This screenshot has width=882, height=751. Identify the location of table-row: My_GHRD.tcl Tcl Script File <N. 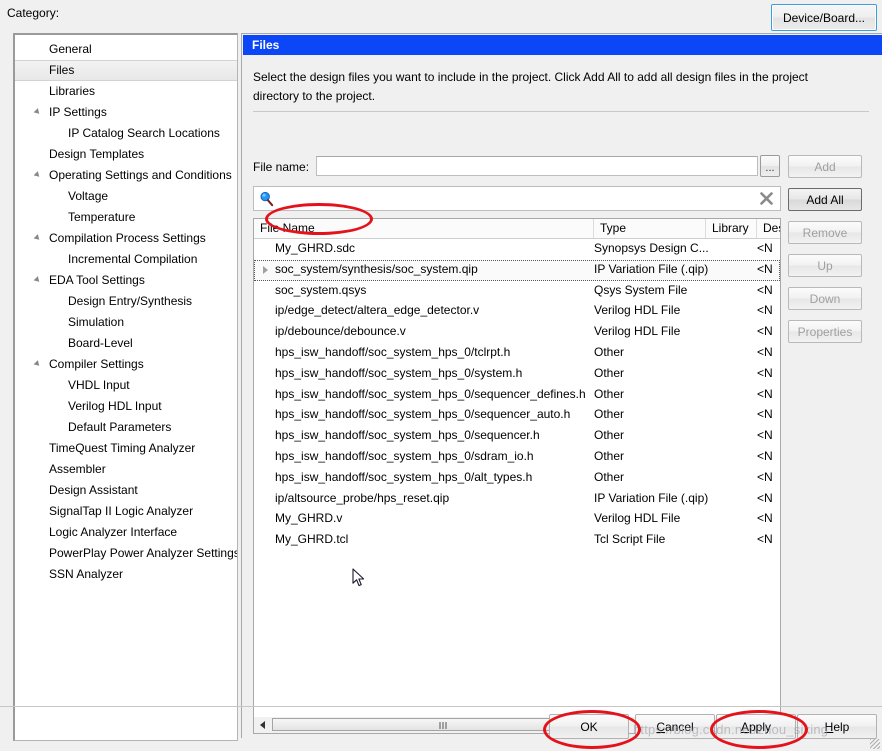
(517, 540).